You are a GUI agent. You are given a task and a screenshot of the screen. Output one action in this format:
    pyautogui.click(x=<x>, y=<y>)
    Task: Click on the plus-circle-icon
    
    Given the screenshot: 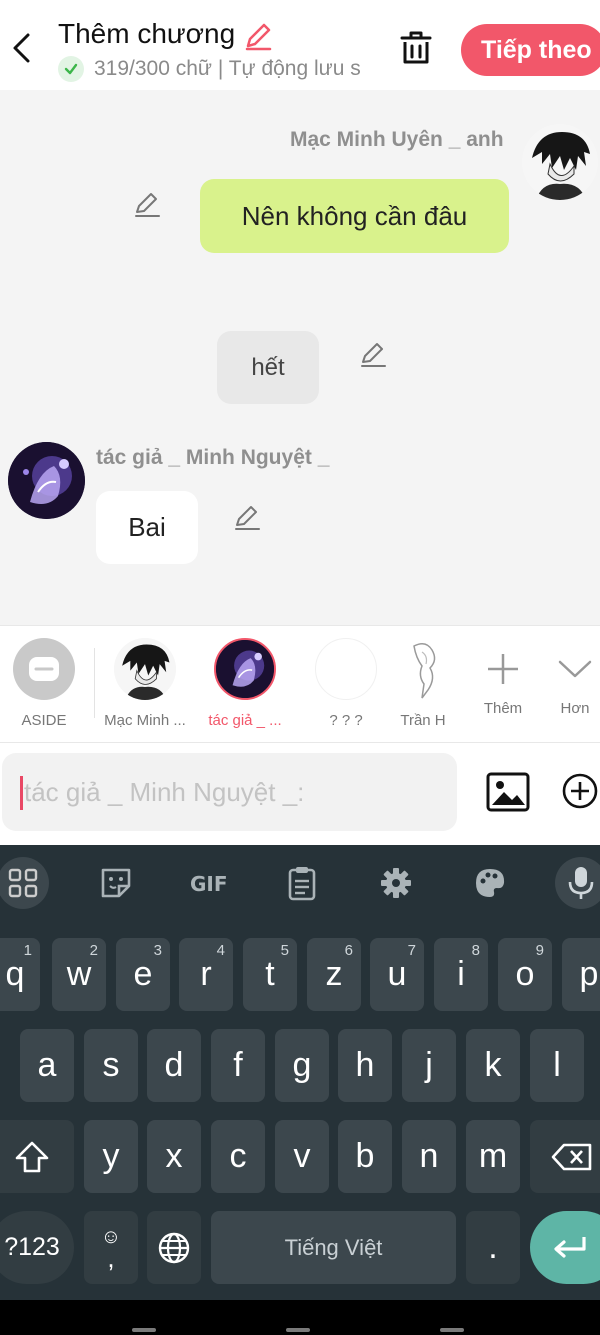 What is the action you would take?
    pyautogui.click(x=580, y=791)
    